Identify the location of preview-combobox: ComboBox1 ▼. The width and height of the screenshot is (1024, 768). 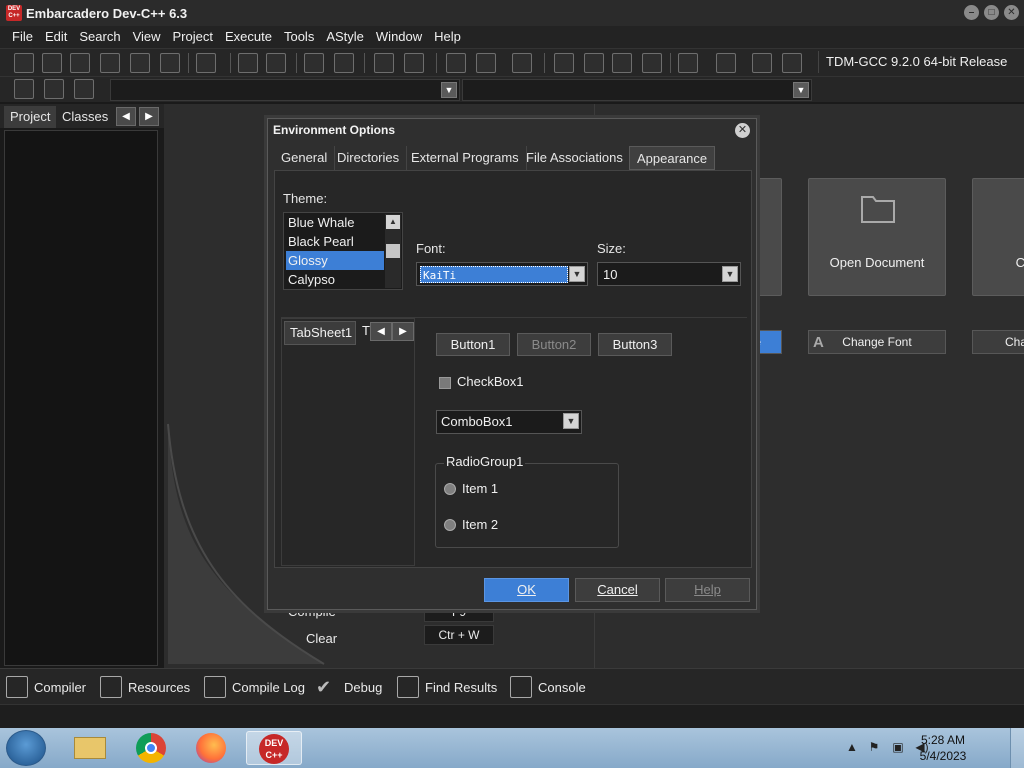
(509, 422).